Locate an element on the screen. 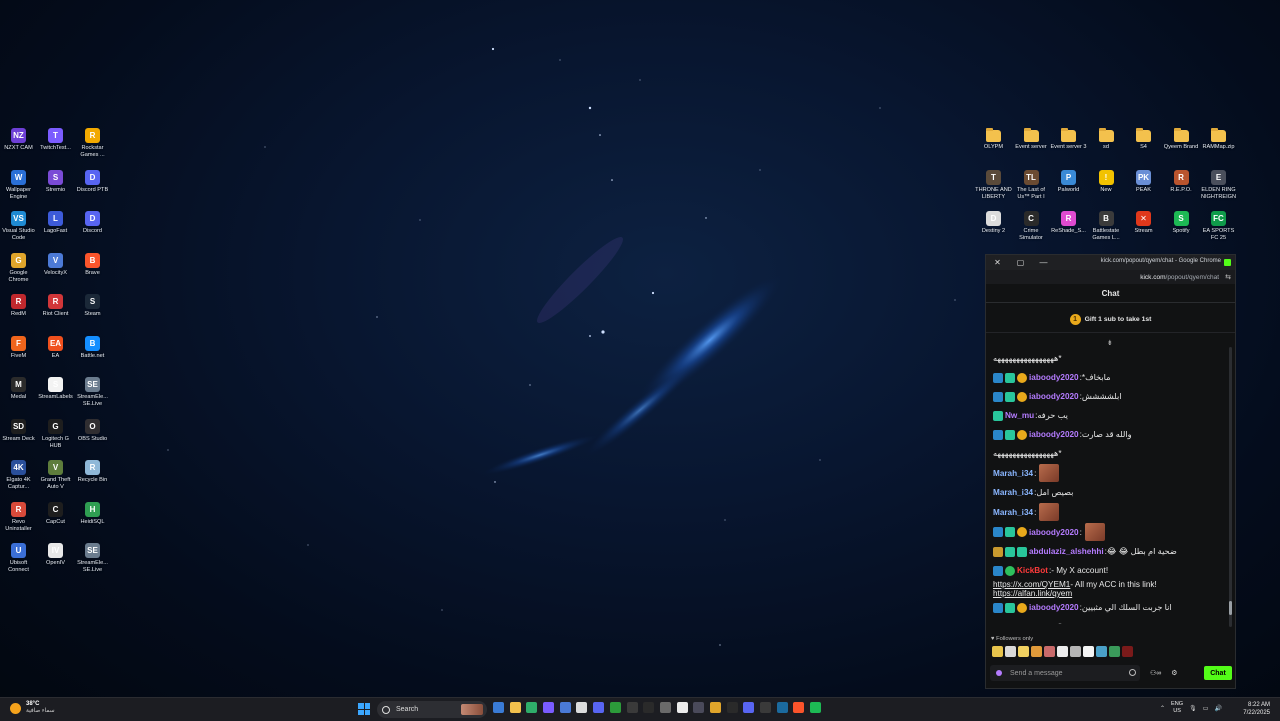  desktop-icon: IV OpenIV is located at coordinates (55, 561).